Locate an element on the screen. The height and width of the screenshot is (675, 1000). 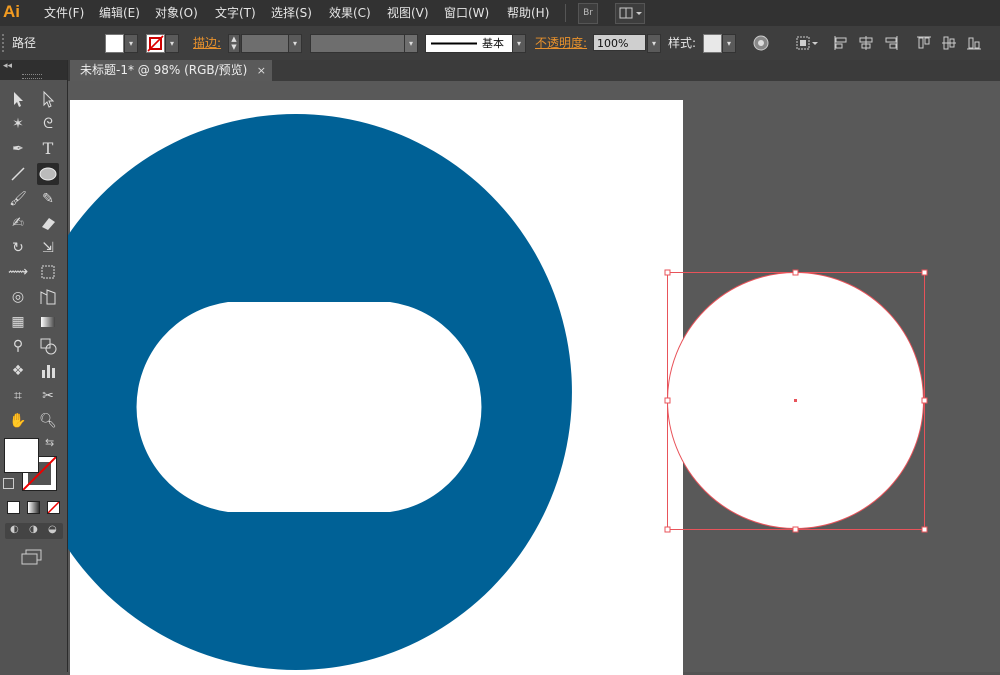
line-tool-icon is located at coordinates (18, 174).